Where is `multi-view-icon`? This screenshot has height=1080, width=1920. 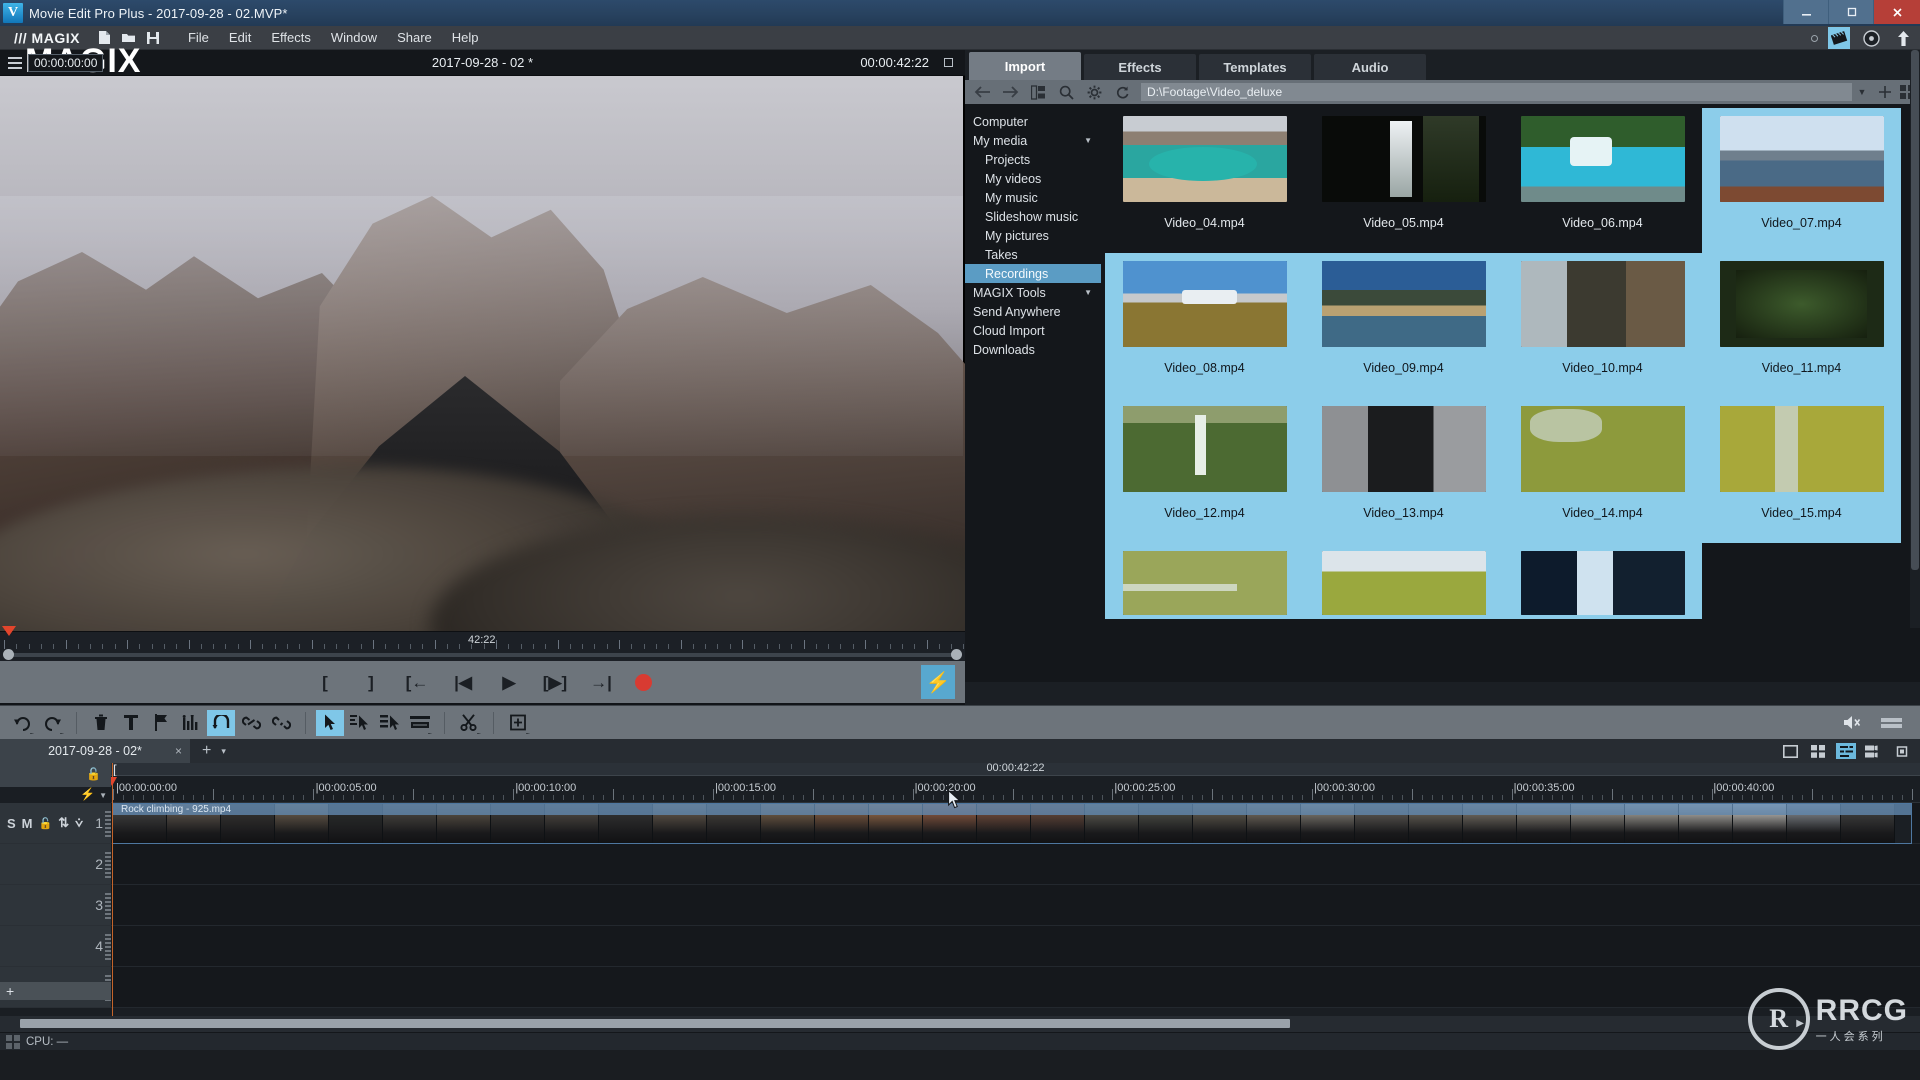 multi-view-icon is located at coordinates (1818, 751).